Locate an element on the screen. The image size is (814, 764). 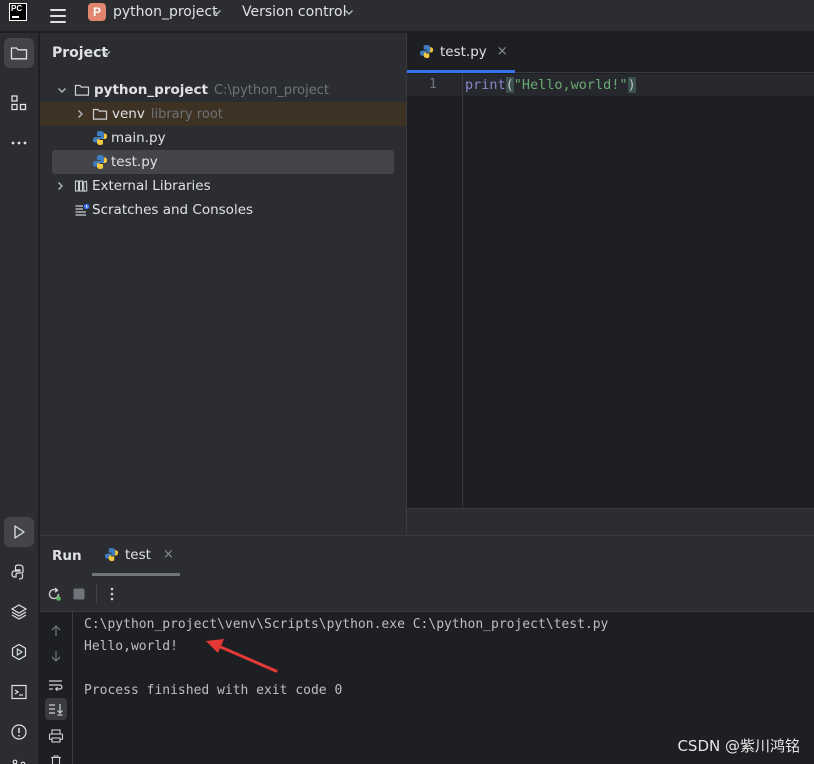
tab-label: test is located at coordinates (138, 554).